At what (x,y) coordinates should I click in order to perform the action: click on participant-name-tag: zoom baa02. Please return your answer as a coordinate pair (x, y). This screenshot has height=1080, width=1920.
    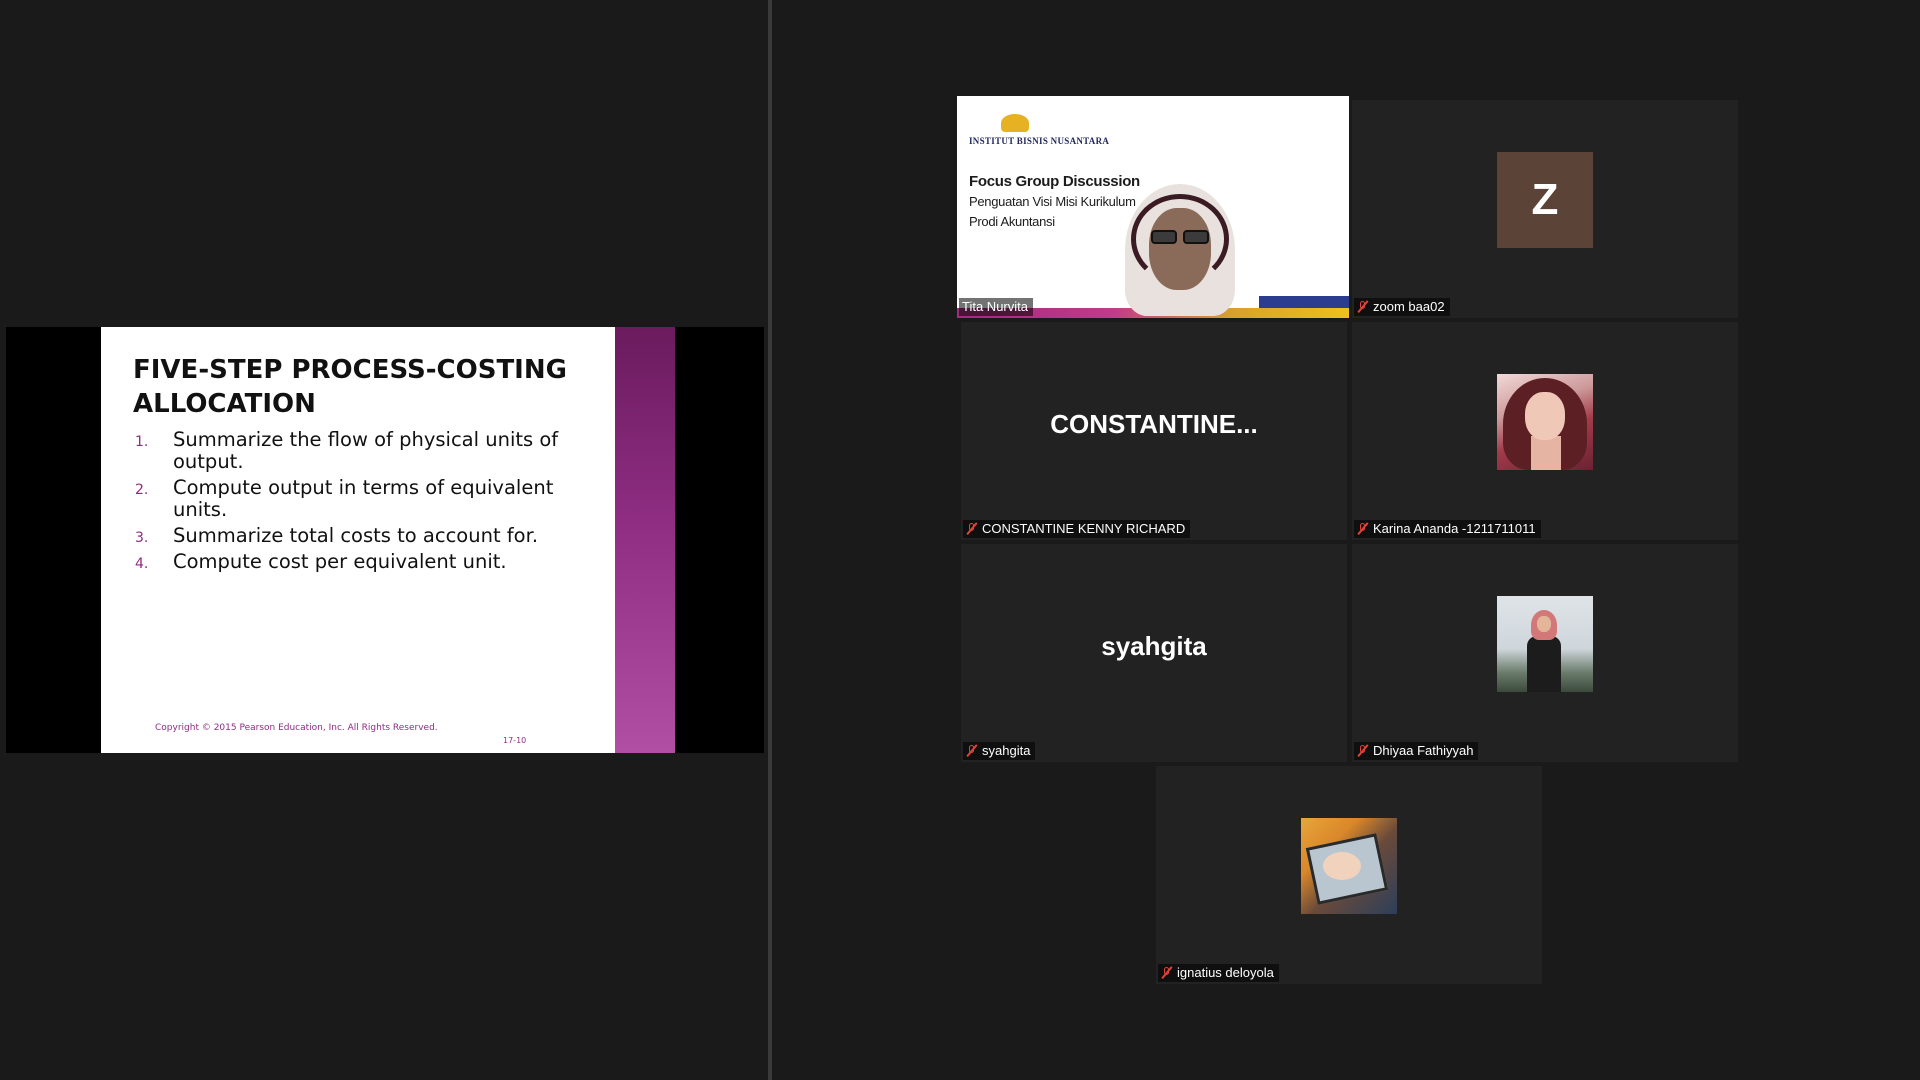
    Looking at the image, I should click on (1402, 307).